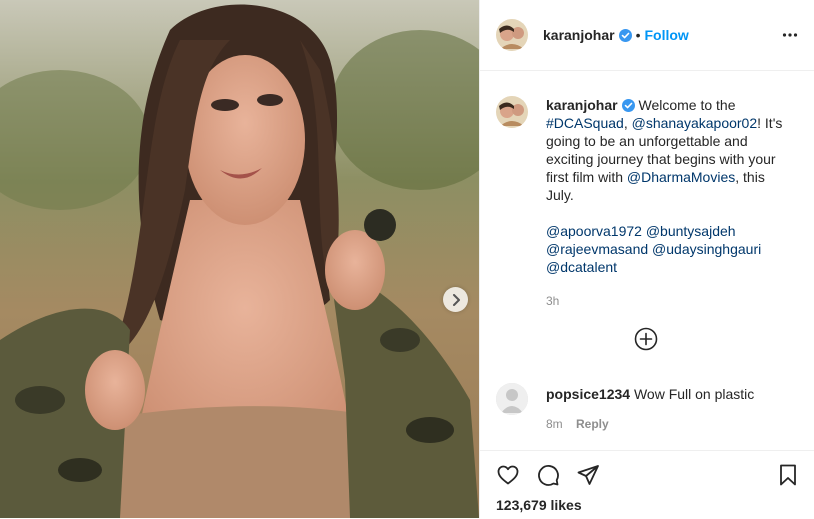  Describe the element at coordinates (788, 475) in the screenshot. I see `bookmark-icon` at that location.